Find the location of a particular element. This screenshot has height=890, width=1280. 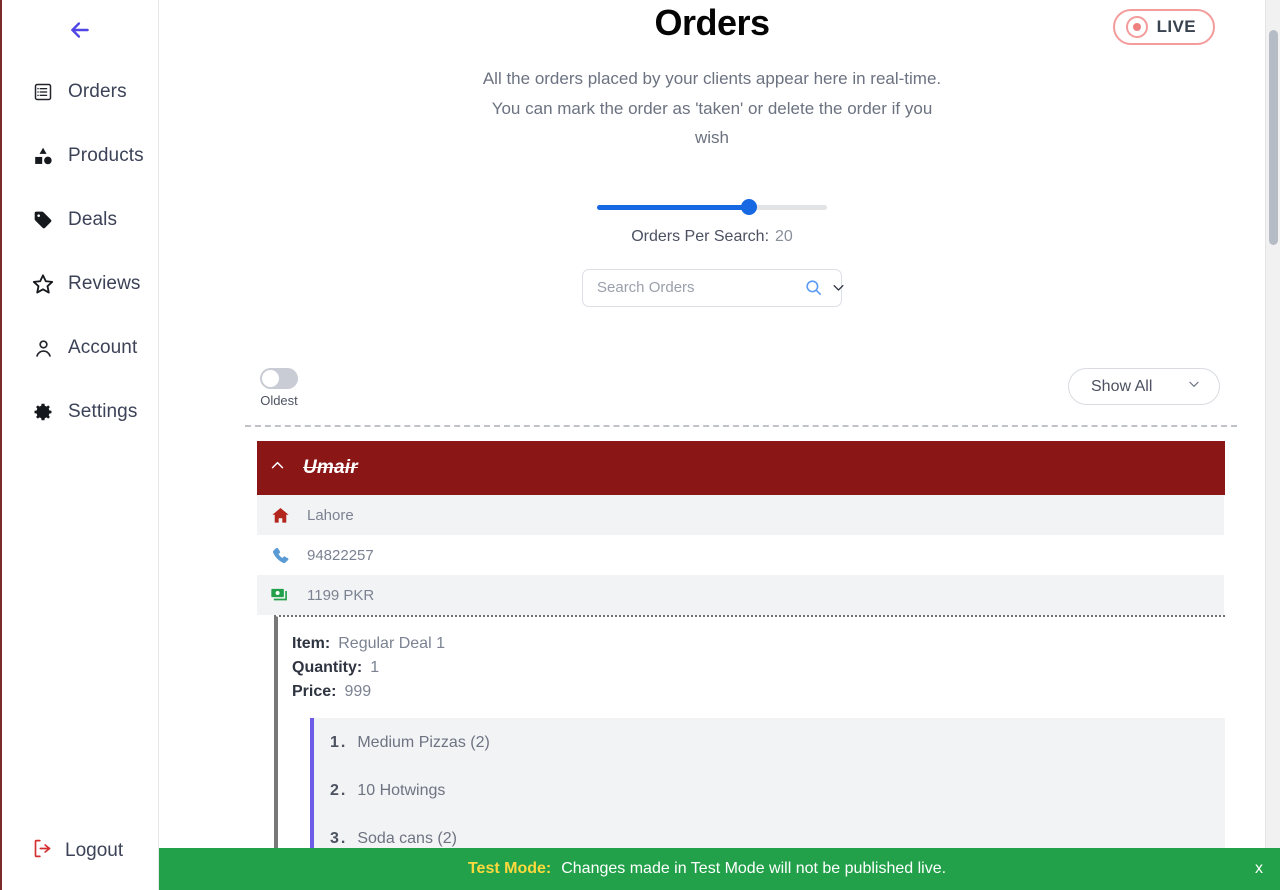

star-icon is located at coordinates (43, 284).